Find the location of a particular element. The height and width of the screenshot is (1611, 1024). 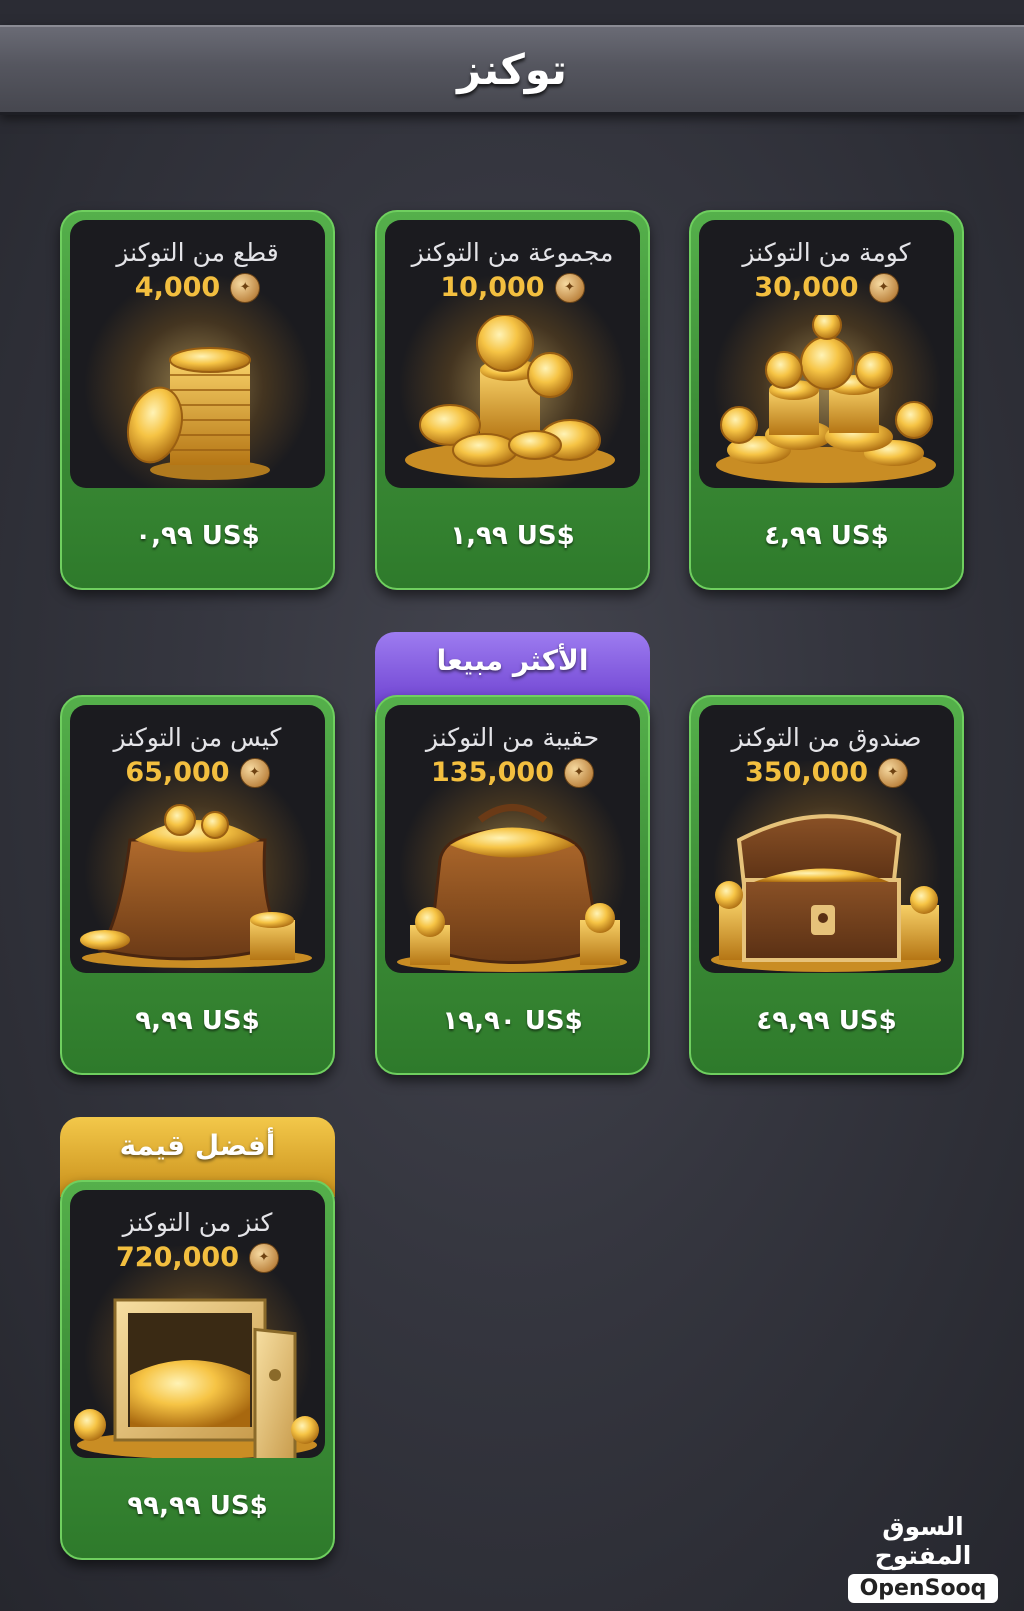

product-name: حقيبة من التوكنز is located at coordinates (512, 737).